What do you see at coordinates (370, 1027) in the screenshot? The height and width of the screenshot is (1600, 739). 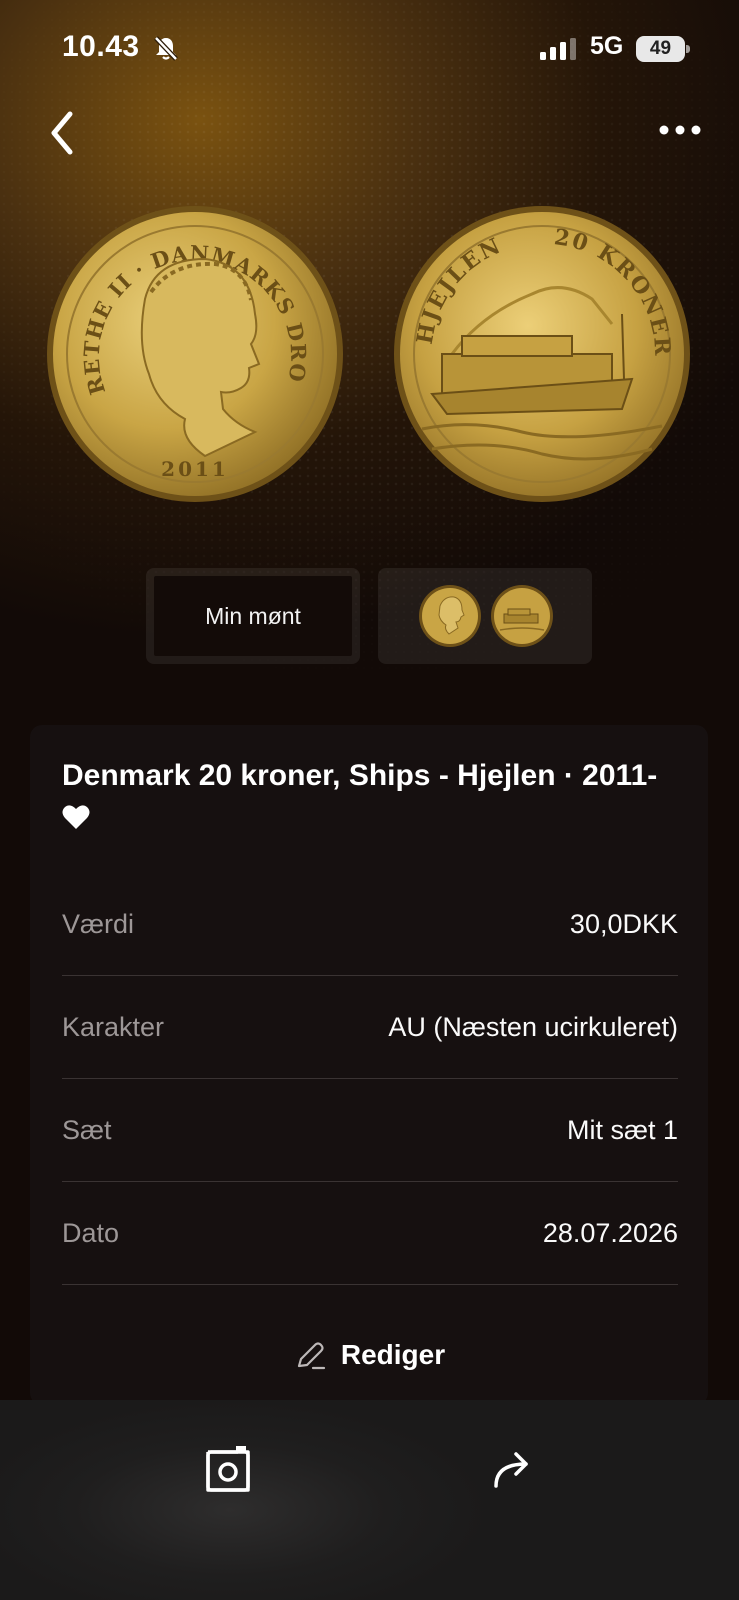 I see `detail-row-grade: Karakter AU (Næsten ucirkuleret)` at bounding box center [370, 1027].